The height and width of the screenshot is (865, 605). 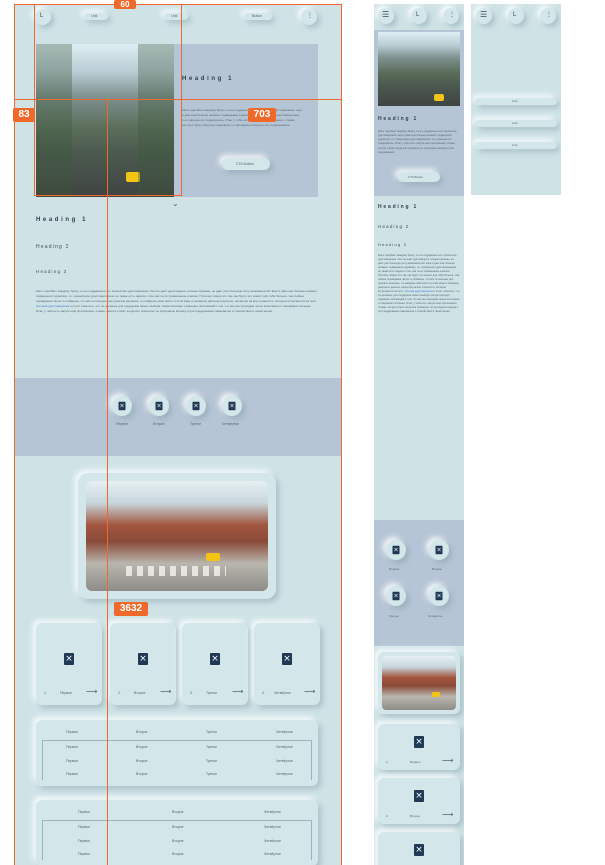 I want to click on card-item: 3. Третье ⟶, so click(x=215, y=664).